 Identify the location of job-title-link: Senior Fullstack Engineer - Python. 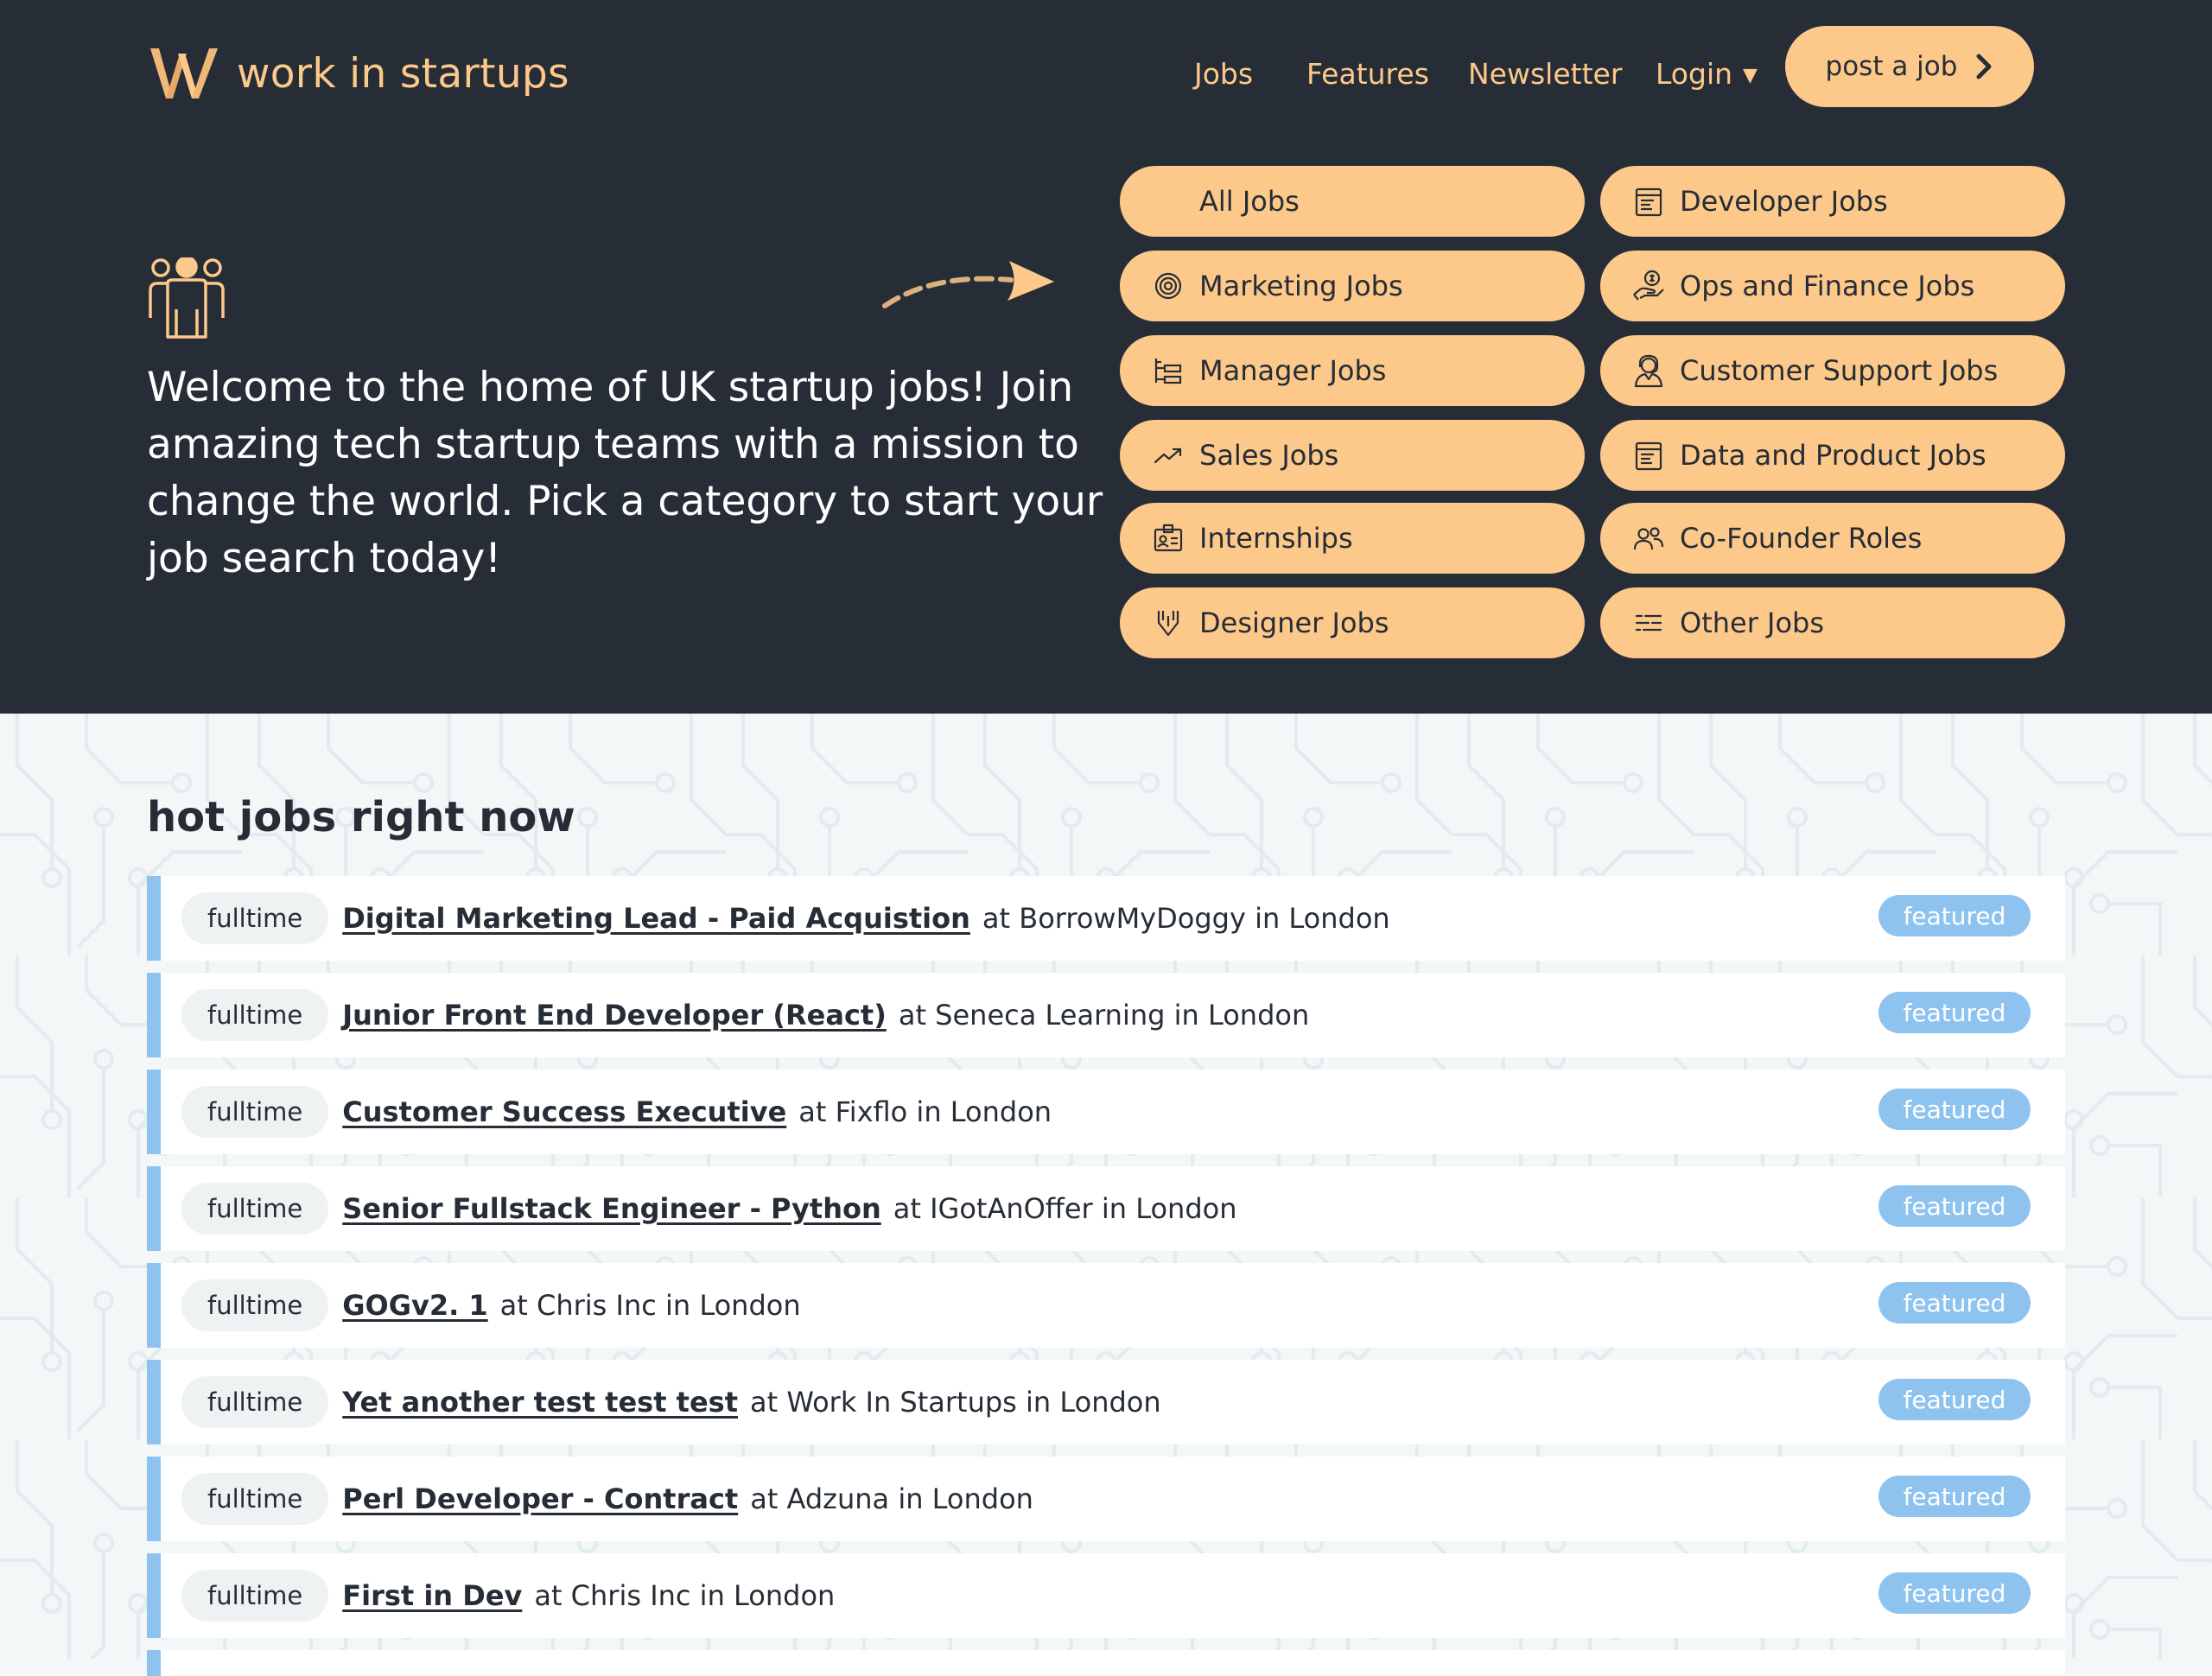
(611, 1208).